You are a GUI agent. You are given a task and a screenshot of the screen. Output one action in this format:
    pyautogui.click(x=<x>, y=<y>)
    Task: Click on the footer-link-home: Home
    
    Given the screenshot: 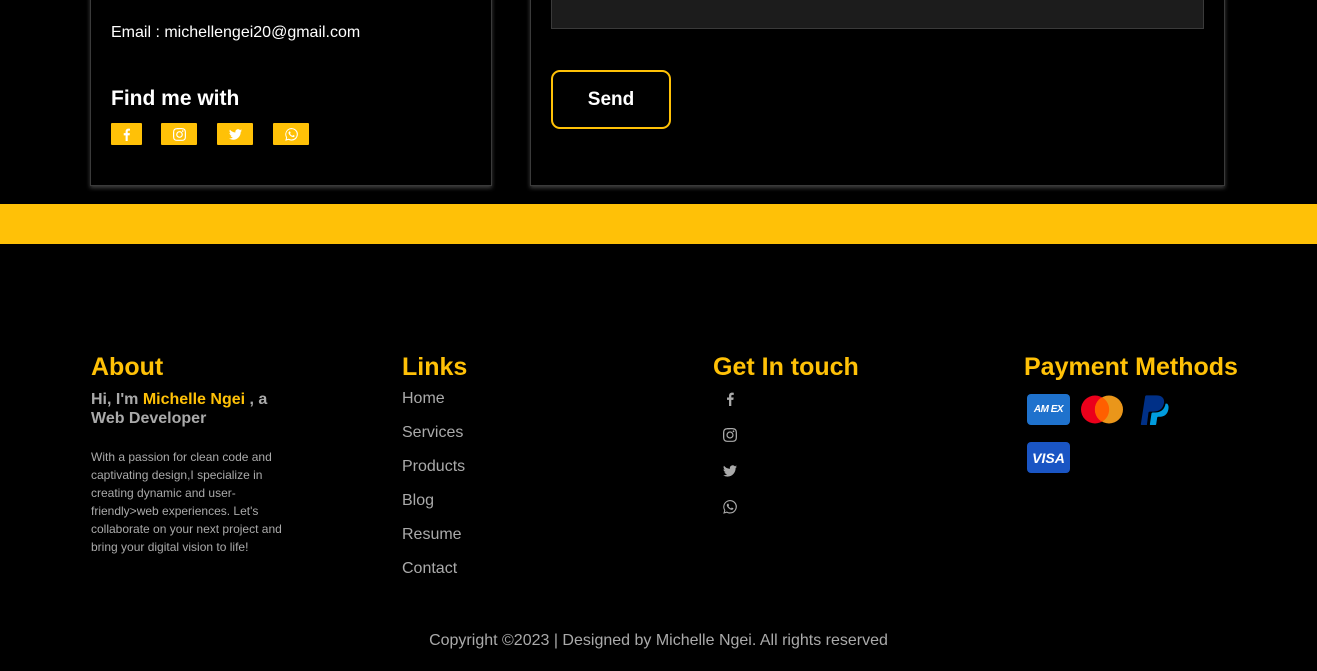 What is the action you would take?
    pyautogui.click(x=434, y=405)
    